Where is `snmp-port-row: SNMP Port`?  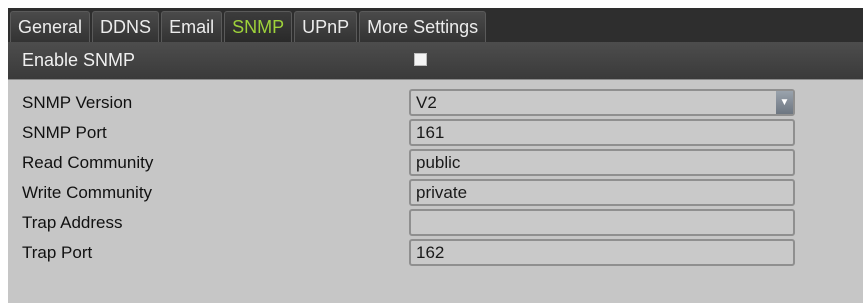
snmp-port-row: SNMP Port is located at coordinates (435, 133).